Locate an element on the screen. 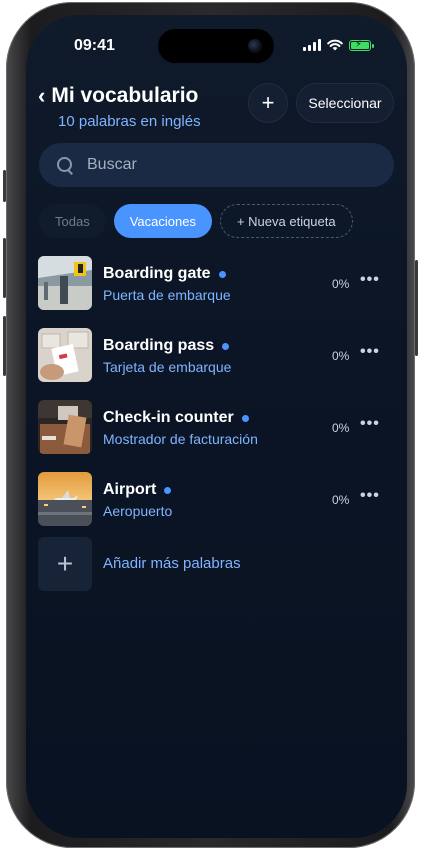  word-translation: Puerta de embarque is located at coordinates (167, 295).